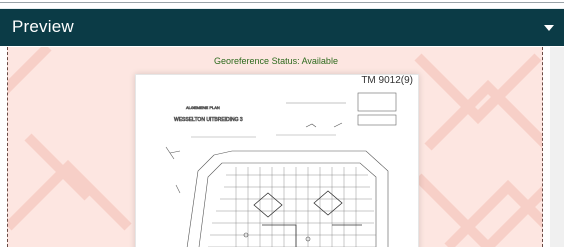 The image size is (564, 247). I want to click on map-subtitle-text: ALGEMENE PLAN, so click(203, 107).